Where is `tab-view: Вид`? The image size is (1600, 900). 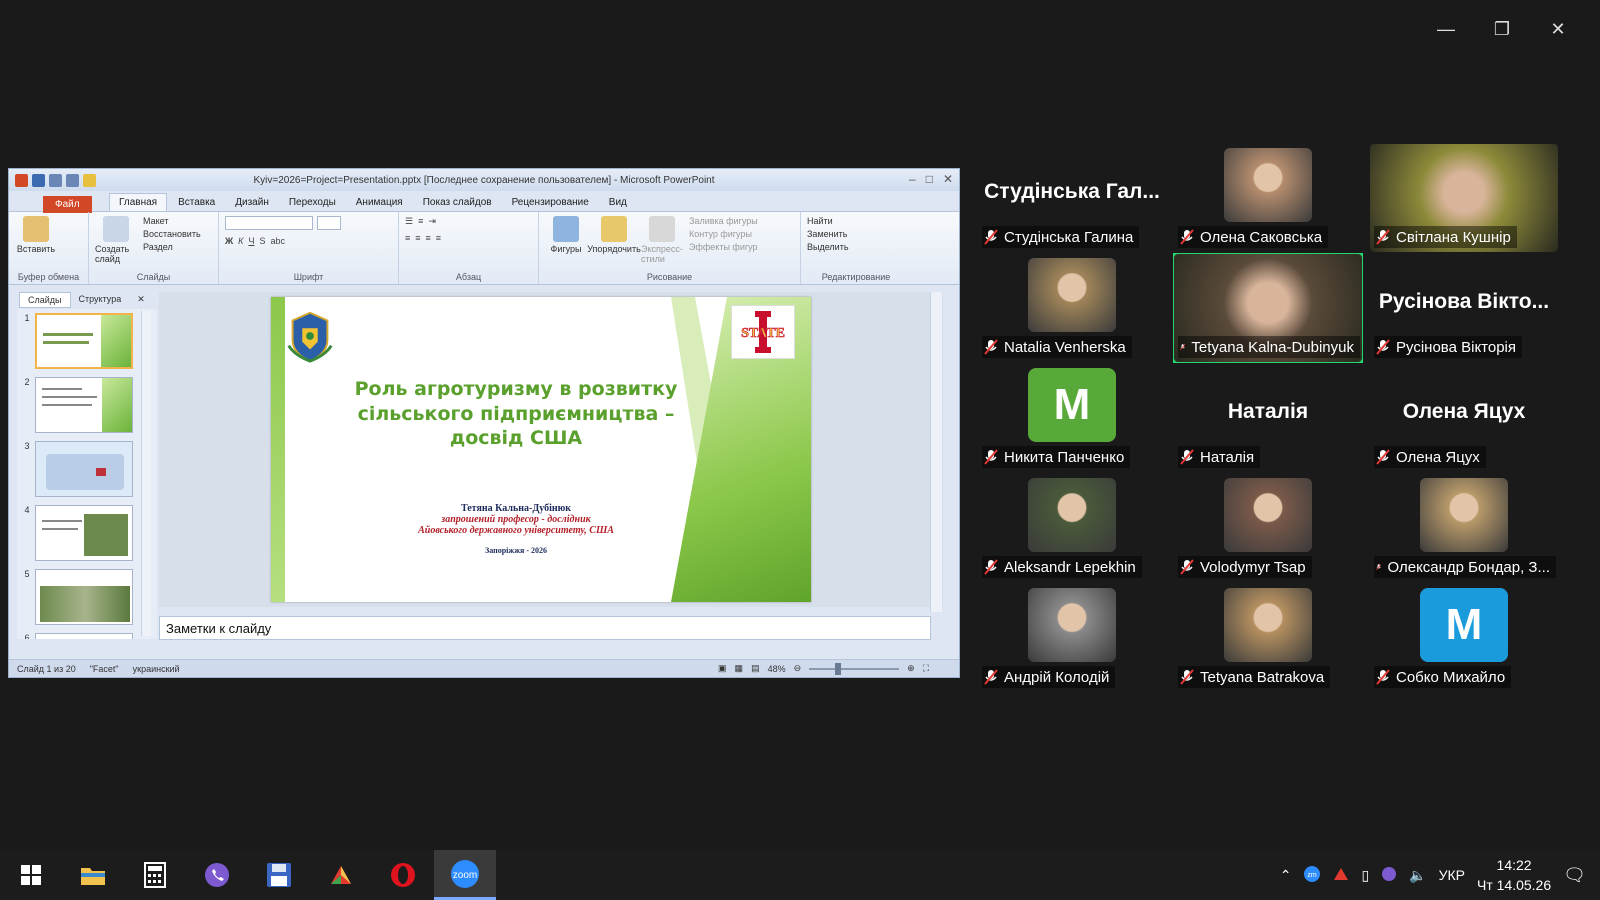 tab-view: Вид is located at coordinates (618, 202).